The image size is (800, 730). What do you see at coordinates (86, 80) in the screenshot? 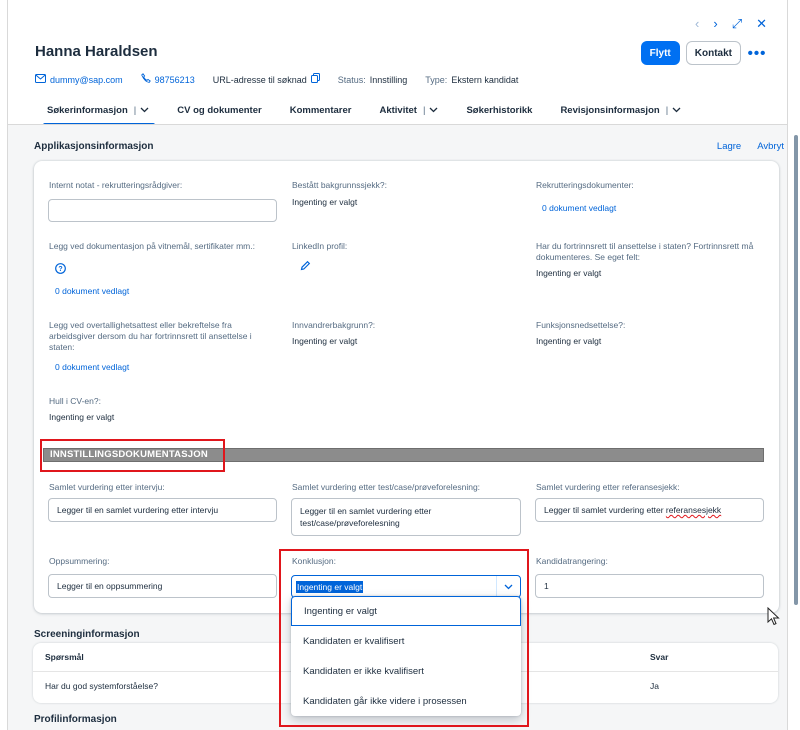
I see `email-link: dummy@sap.com` at bounding box center [86, 80].